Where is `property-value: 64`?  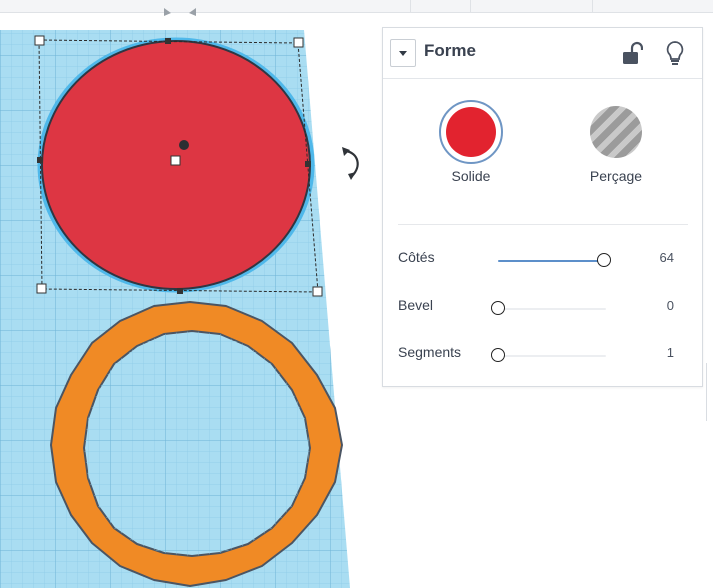 property-value: 64 is located at coordinates (667, 257).